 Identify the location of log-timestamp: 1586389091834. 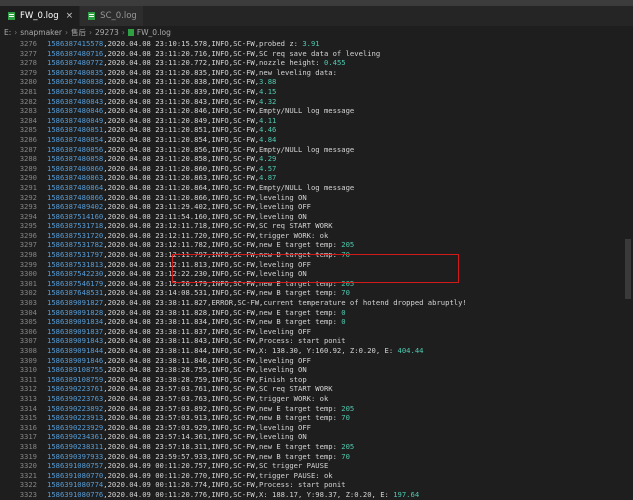
(75, 322).